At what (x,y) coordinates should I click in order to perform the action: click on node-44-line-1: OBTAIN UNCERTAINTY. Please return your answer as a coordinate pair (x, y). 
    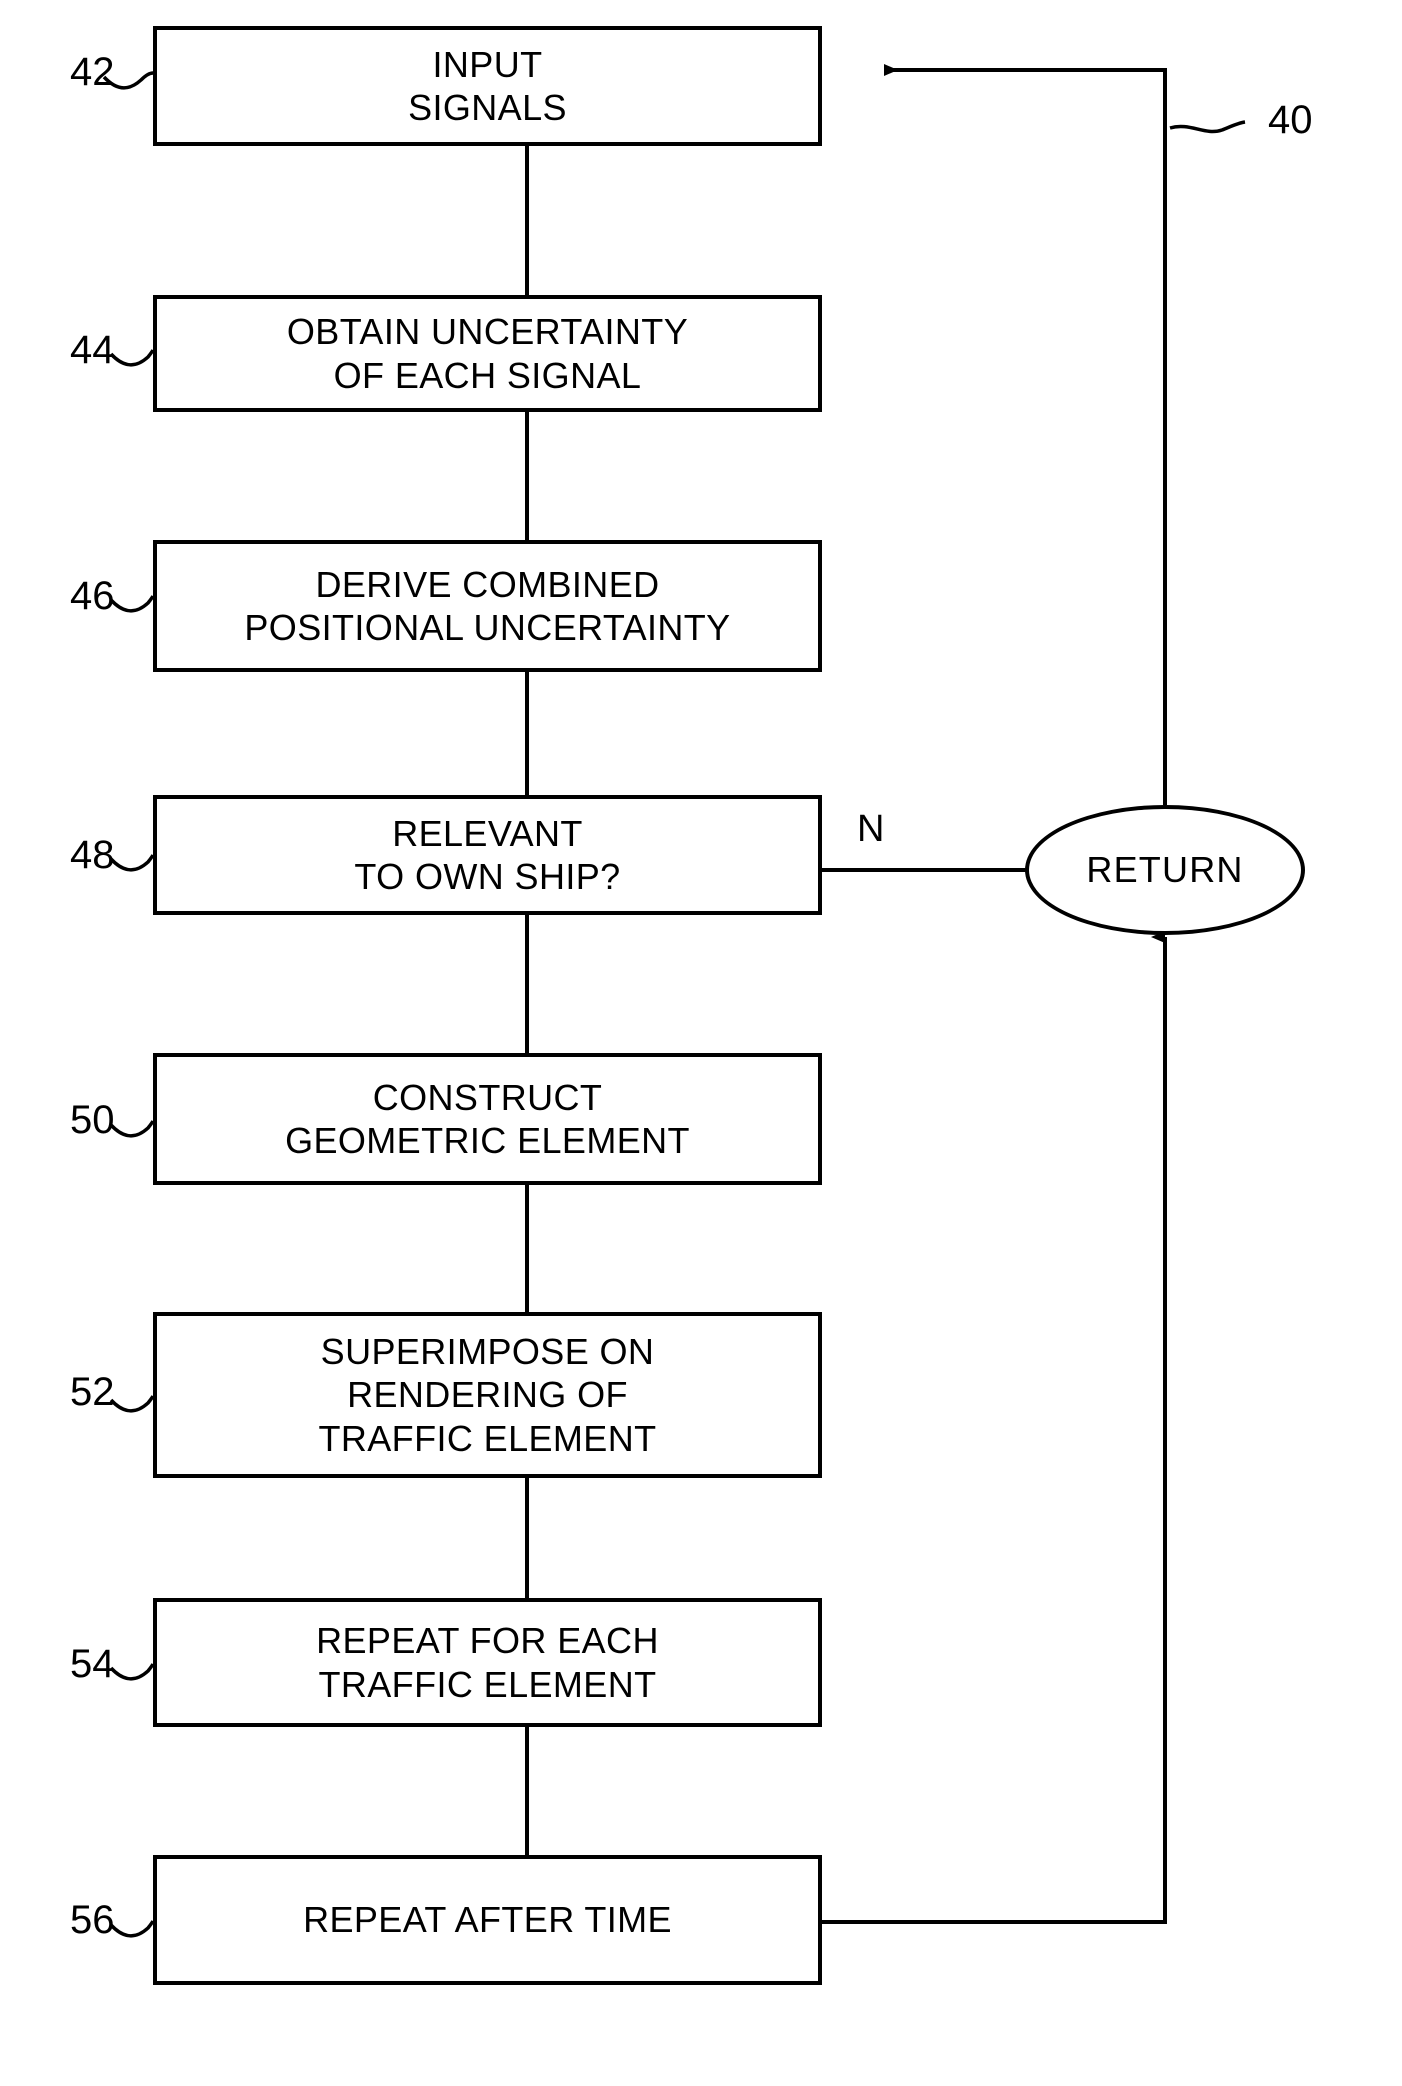
    Looking at the image, I should click on (487, 332).